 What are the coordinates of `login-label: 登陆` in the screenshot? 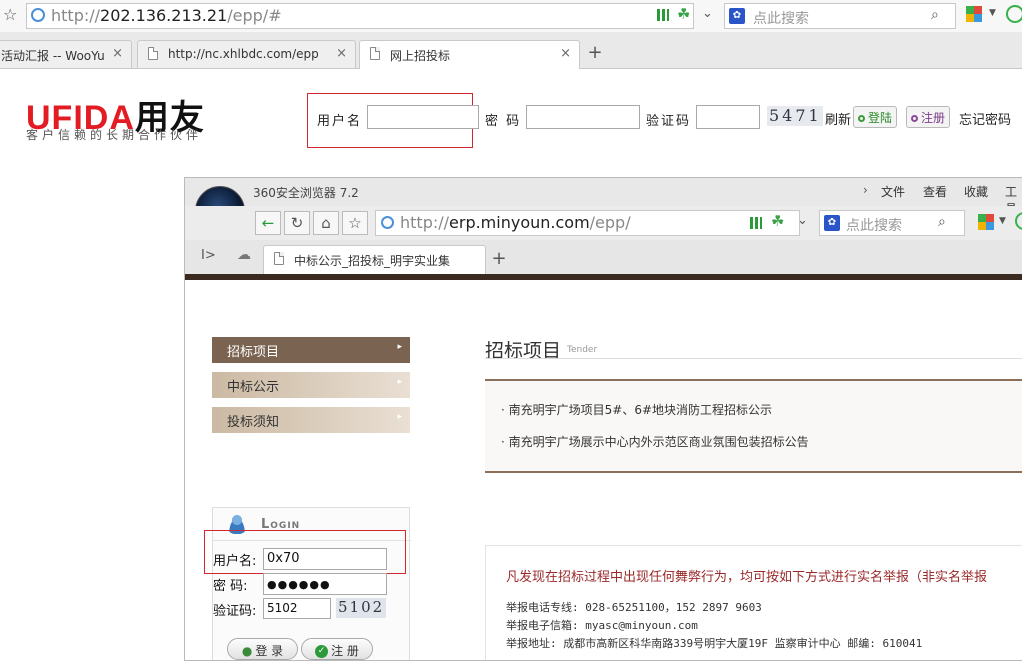 It's located at (880, 118).